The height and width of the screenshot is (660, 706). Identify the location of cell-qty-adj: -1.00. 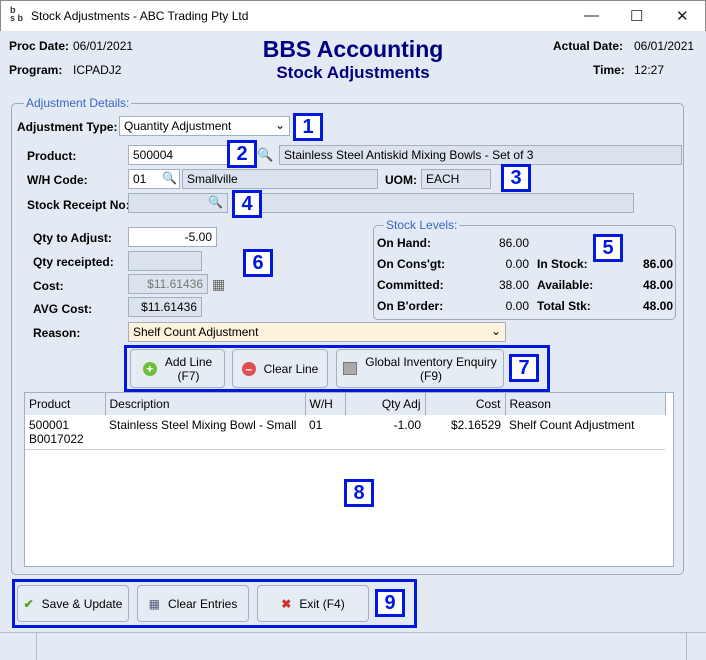
(407, 425).